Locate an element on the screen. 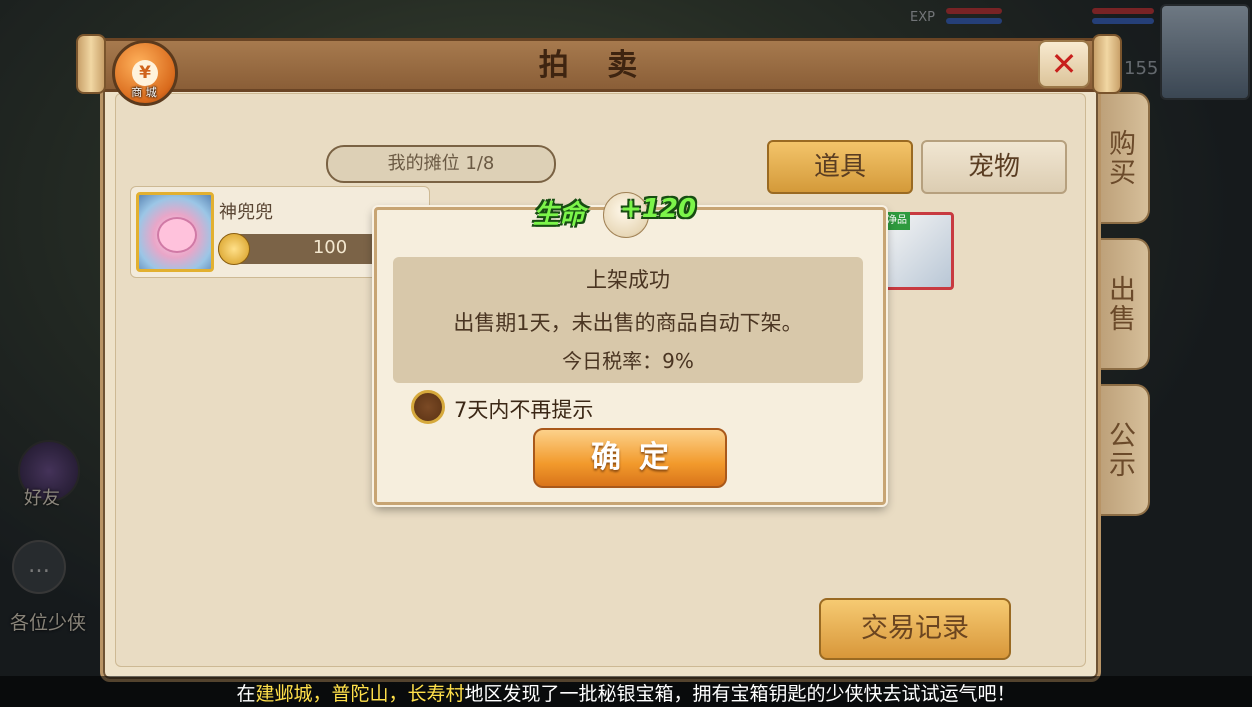 The image size is (1252, 707). yen-icon: ¥ is located at coordinates (145, 73).